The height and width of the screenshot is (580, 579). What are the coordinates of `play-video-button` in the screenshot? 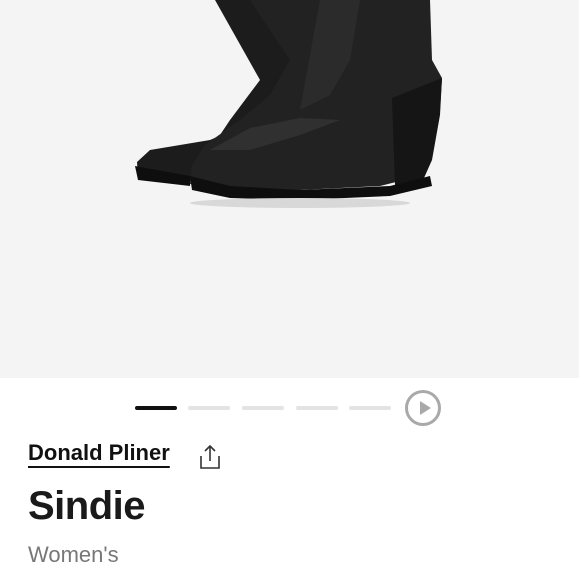 It's located at (423, 408).